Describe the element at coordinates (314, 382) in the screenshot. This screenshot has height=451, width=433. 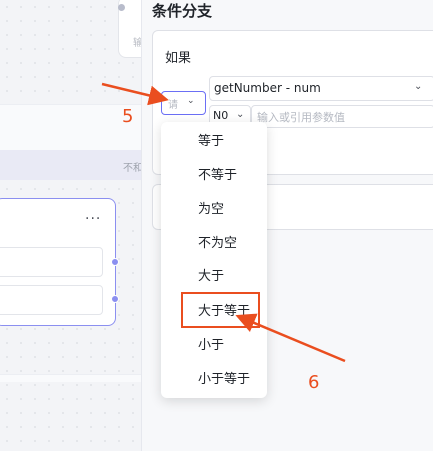
I see `annotation-step-6: 6` at that location.